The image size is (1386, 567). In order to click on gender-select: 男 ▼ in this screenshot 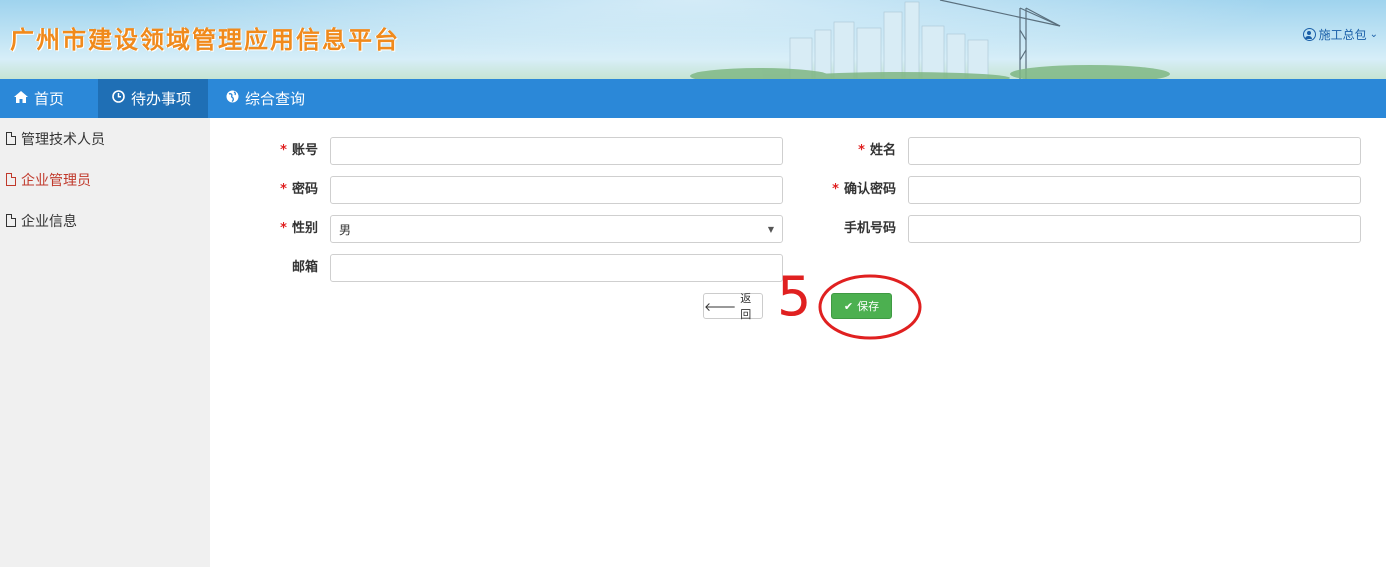, I will do `click(556, 229)`.